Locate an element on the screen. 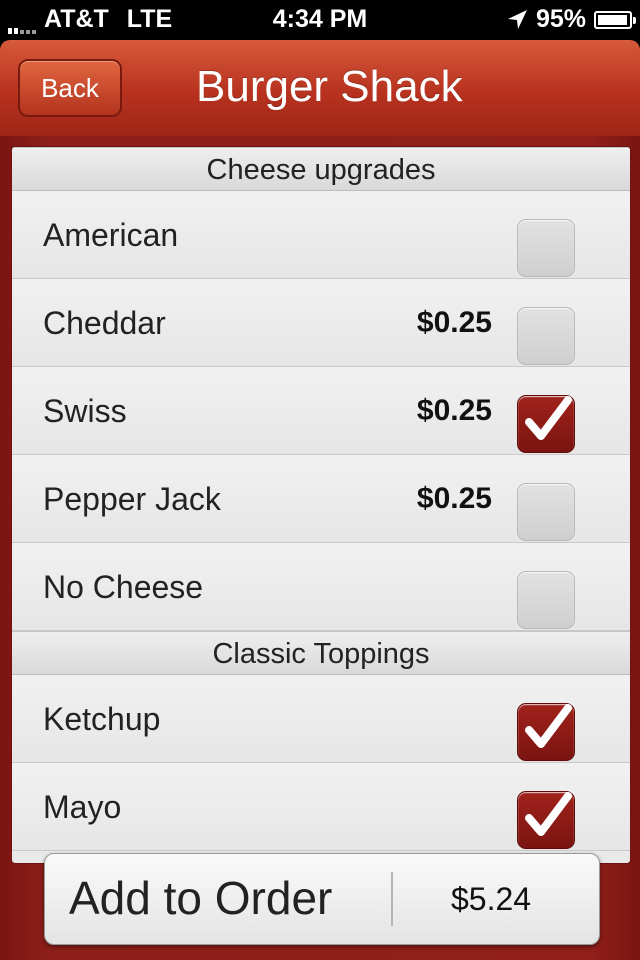 Image resolution: width=640 pixels, height=960 pixels. order-divider is located at coordinates (392, 899).